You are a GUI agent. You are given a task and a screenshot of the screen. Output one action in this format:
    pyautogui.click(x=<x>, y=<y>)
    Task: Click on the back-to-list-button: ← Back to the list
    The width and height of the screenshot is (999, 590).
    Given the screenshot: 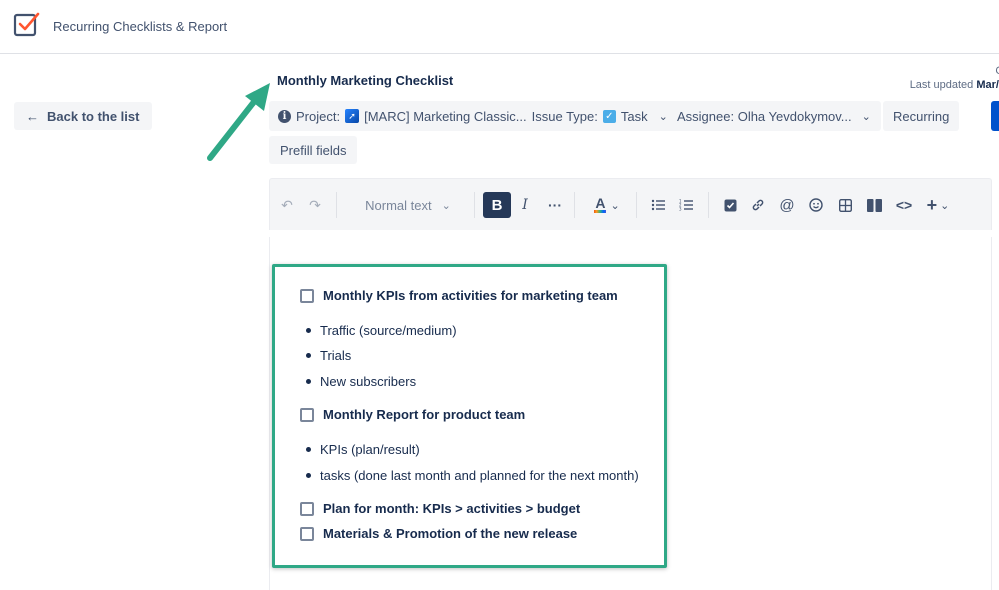 What is the action you would take?
    pyautogui.click(x=83, y=116)
    